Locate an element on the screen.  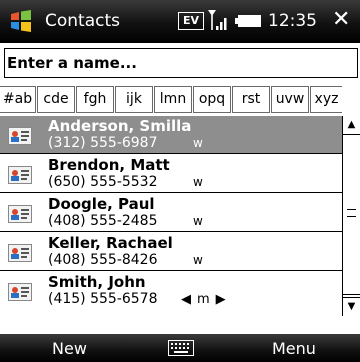
scroll-down-icon: ▼ is located at coordinates (351, 306).